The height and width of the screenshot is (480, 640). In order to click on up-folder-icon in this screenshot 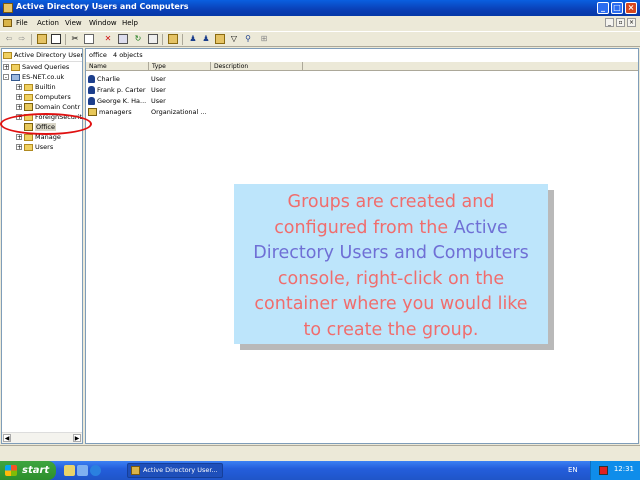, I will do `click(42, 39)`.